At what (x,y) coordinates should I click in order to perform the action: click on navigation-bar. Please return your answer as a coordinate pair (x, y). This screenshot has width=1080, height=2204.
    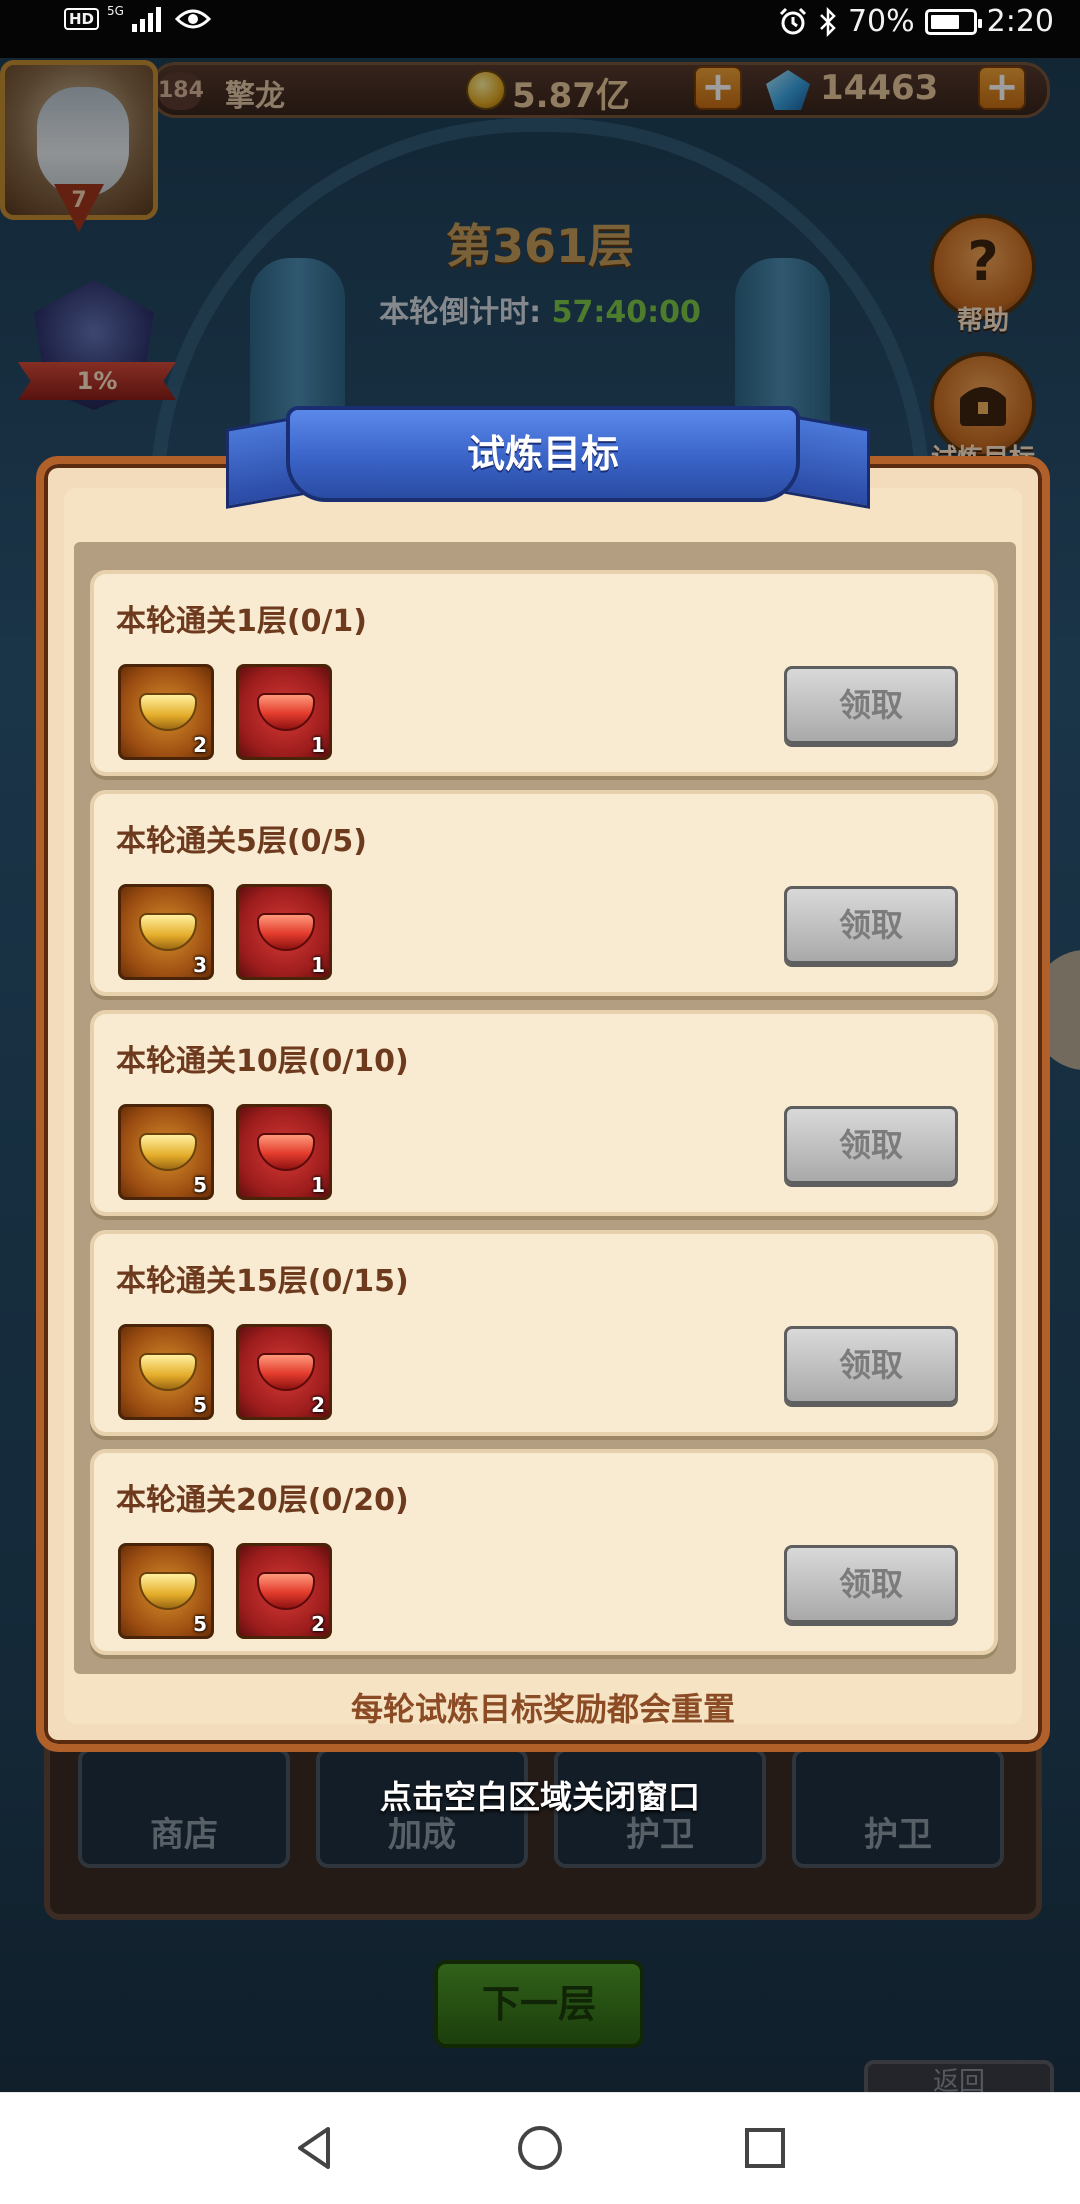
    Looking at the image, I should click on (540, 2148).